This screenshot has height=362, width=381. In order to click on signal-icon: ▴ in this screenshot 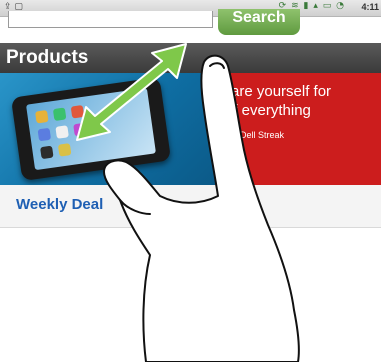, I will do `click(316, 6)`.